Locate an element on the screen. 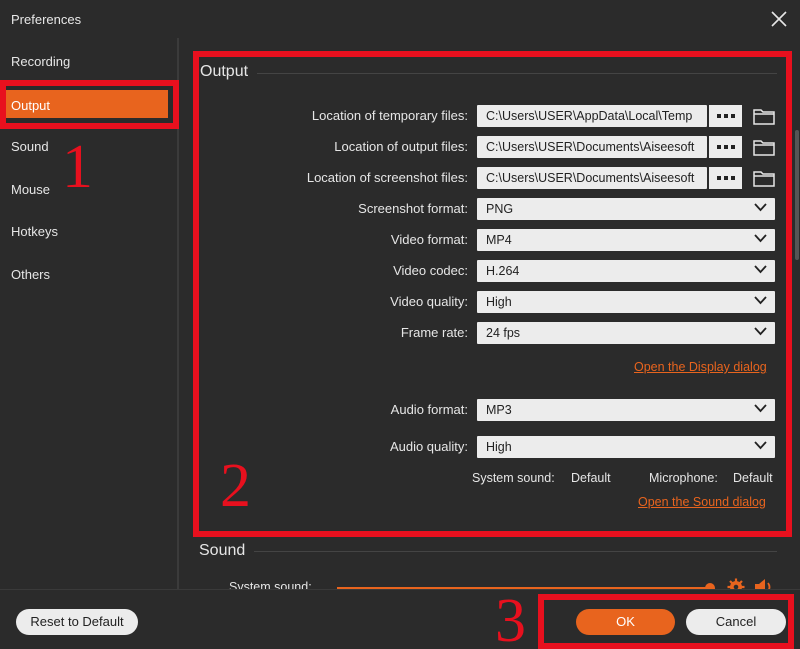  sound-section-divider is located at coordinates (515, 551).